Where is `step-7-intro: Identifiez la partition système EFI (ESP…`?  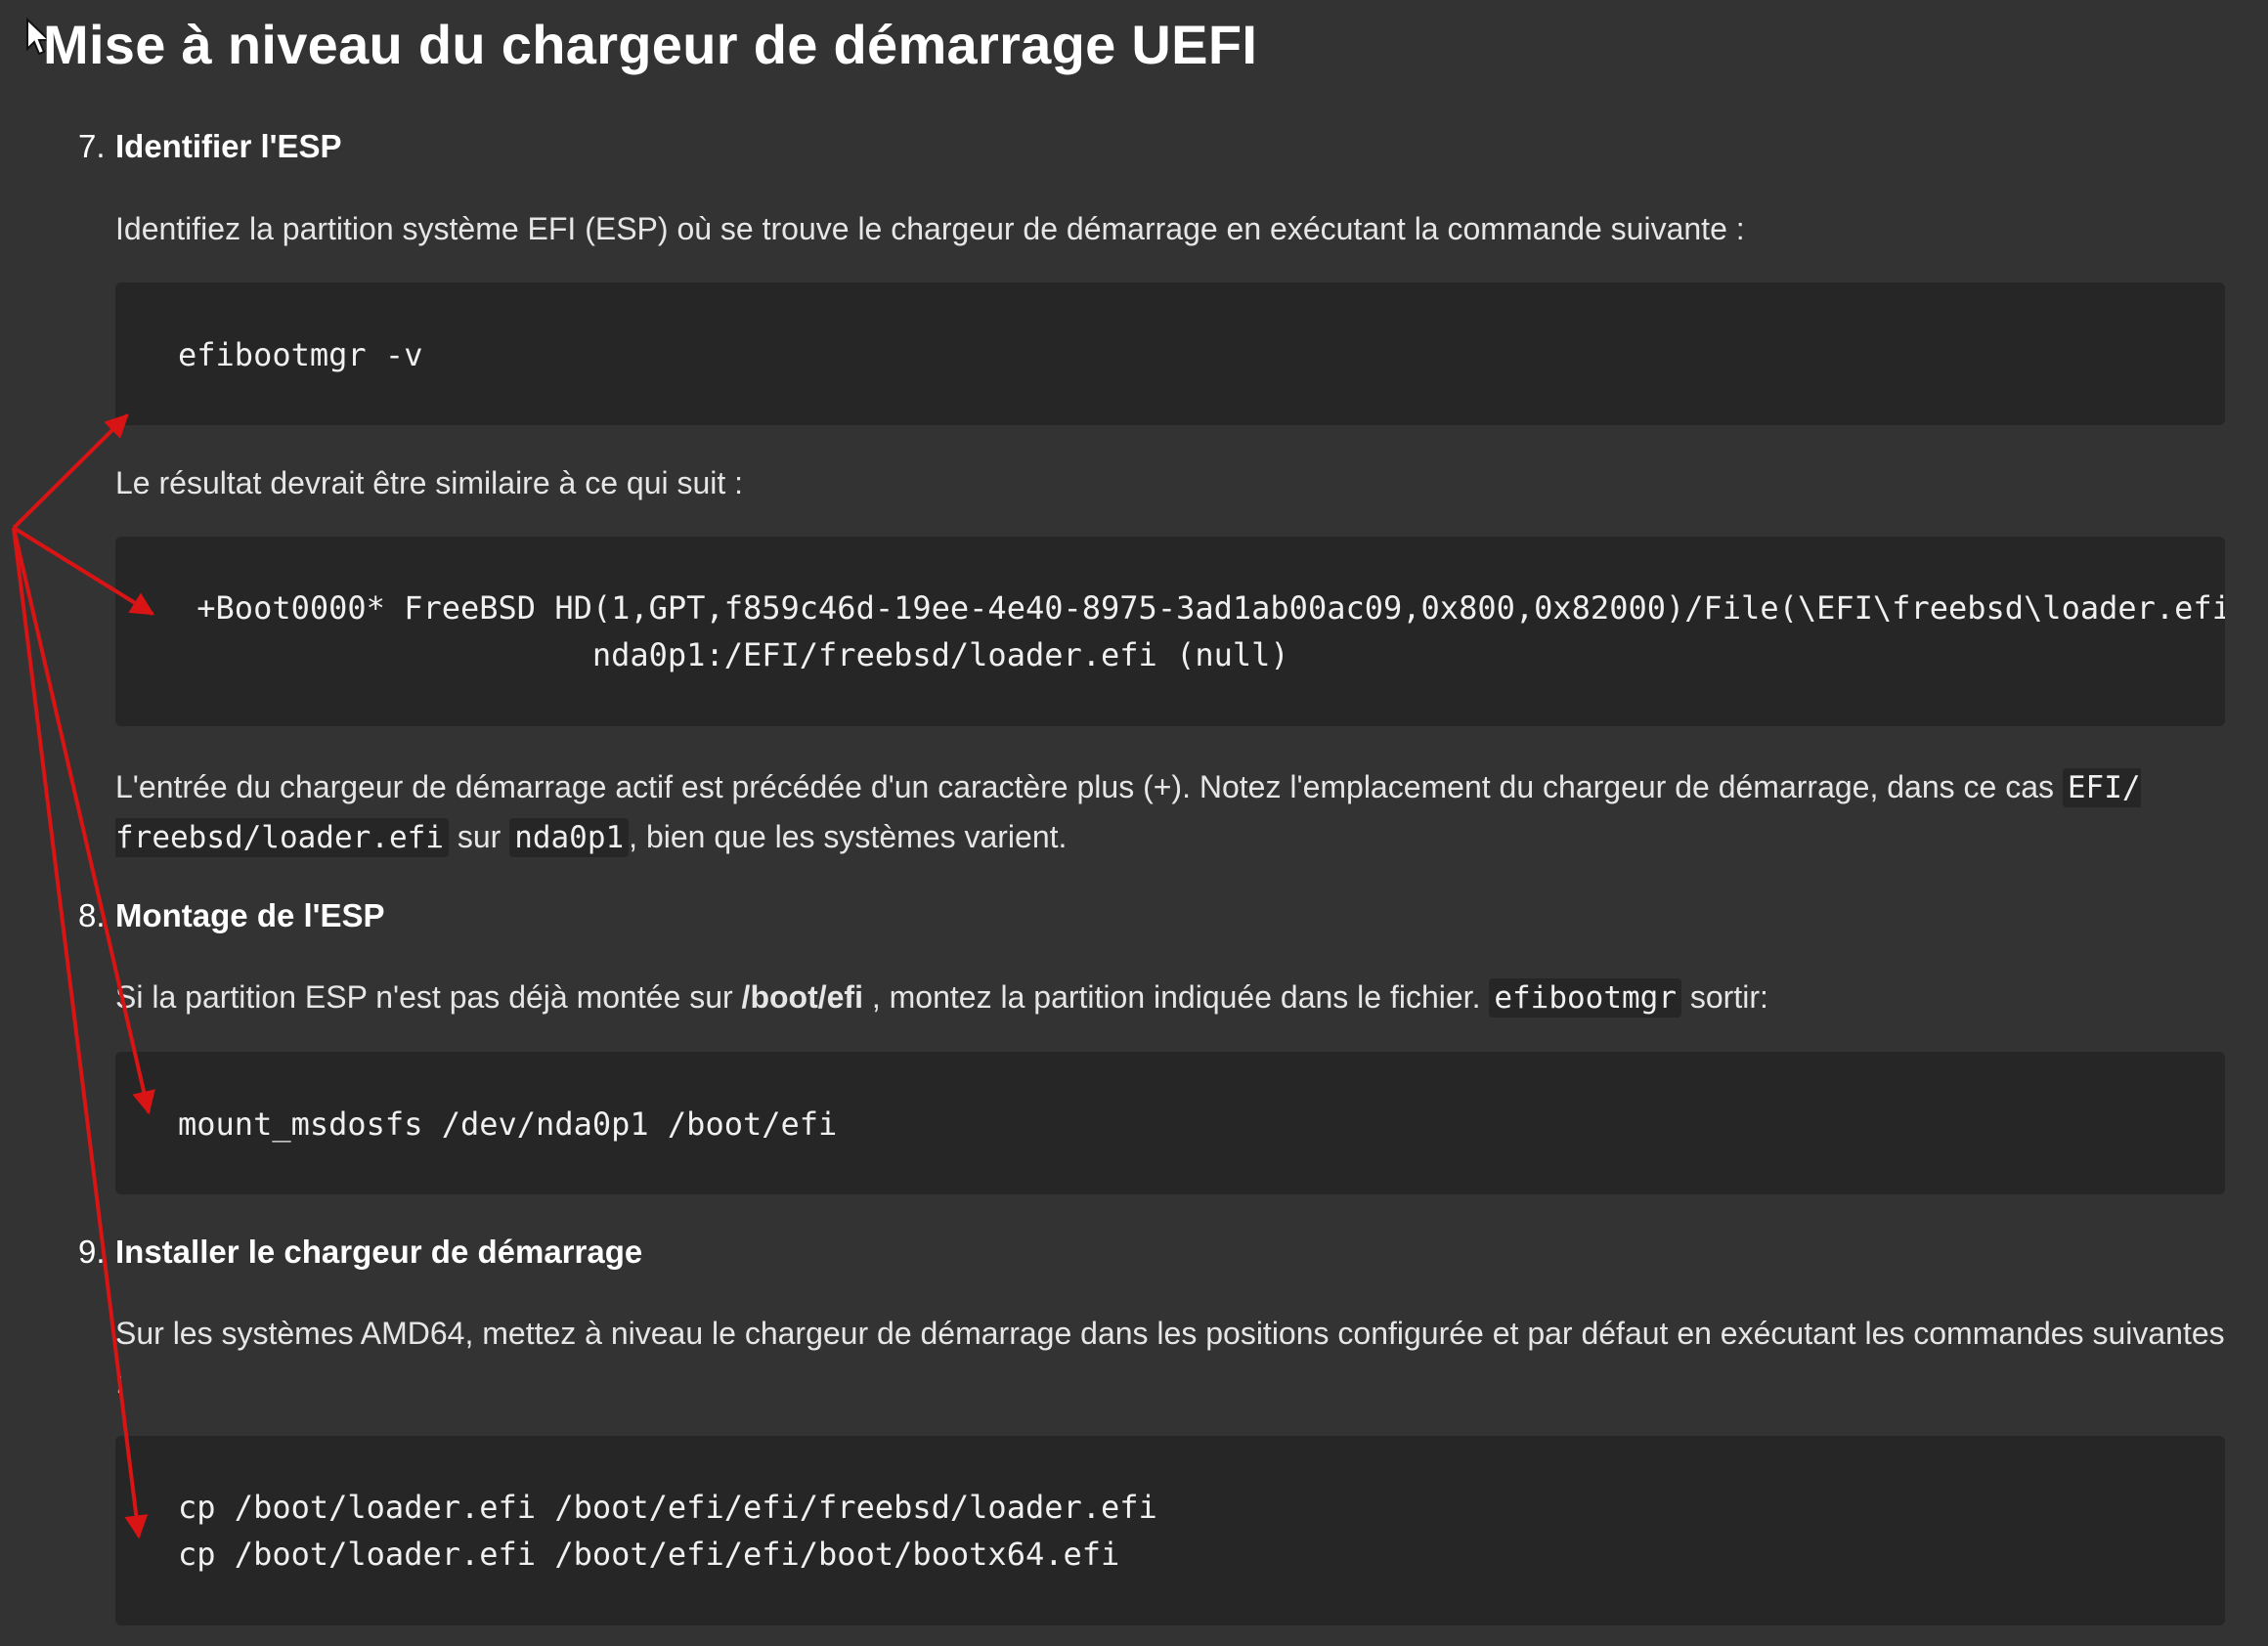
step-7-intro: Identifiez la partition système EFI (ESP… is located at coordinates (930, 228).